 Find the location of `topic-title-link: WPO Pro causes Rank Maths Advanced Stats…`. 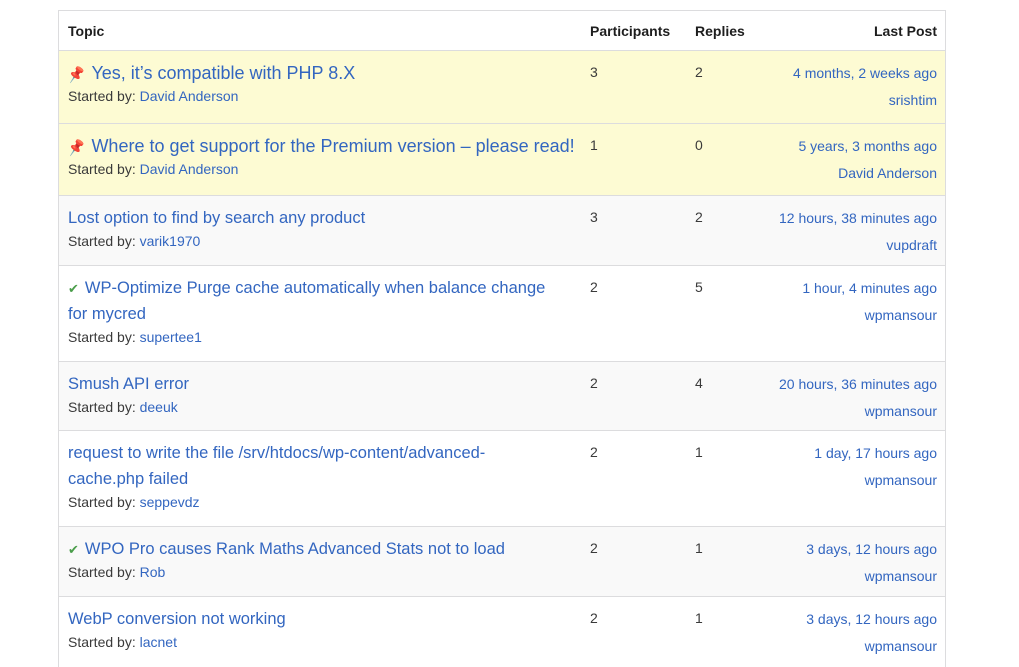

topic-title-link: WPO Pro causes Rank Maths Advanced Stats… is located at coordinates (295, 549).